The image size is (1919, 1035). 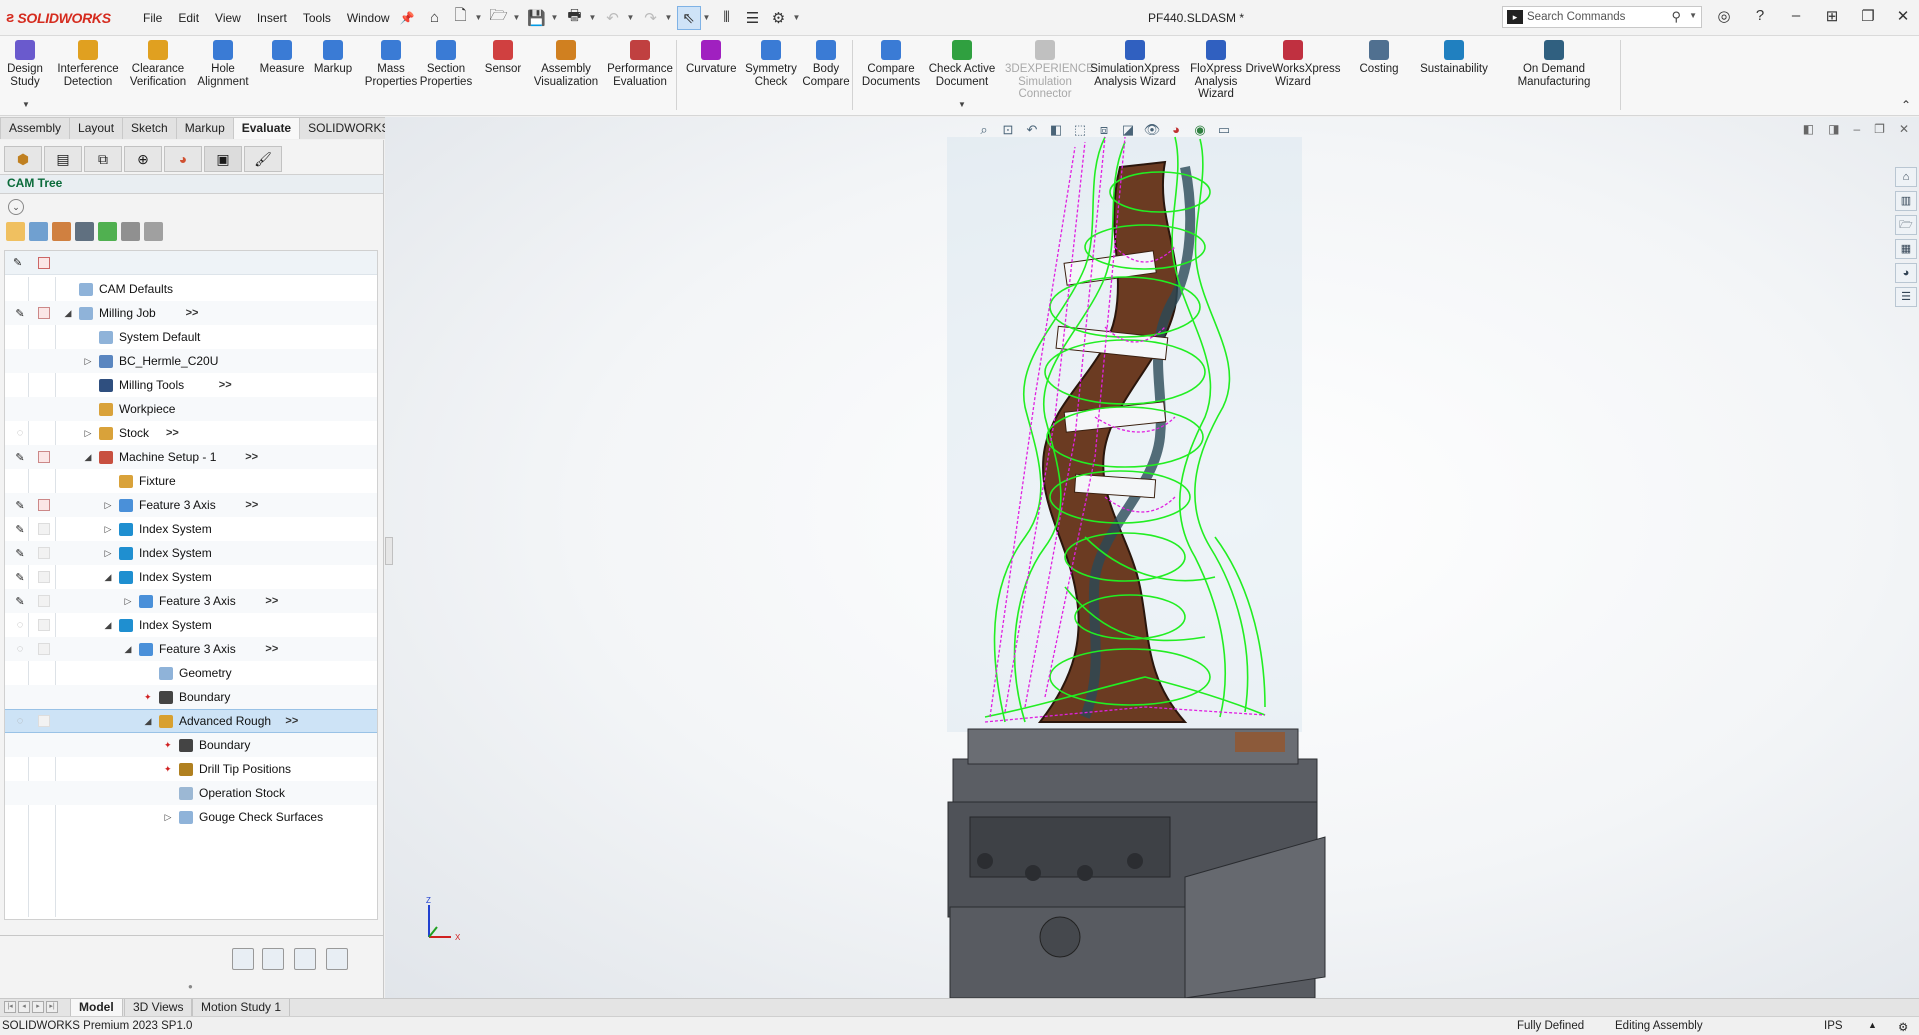 I want to click on select-dropdown-icon: ▼, so click(x=708, y=17).